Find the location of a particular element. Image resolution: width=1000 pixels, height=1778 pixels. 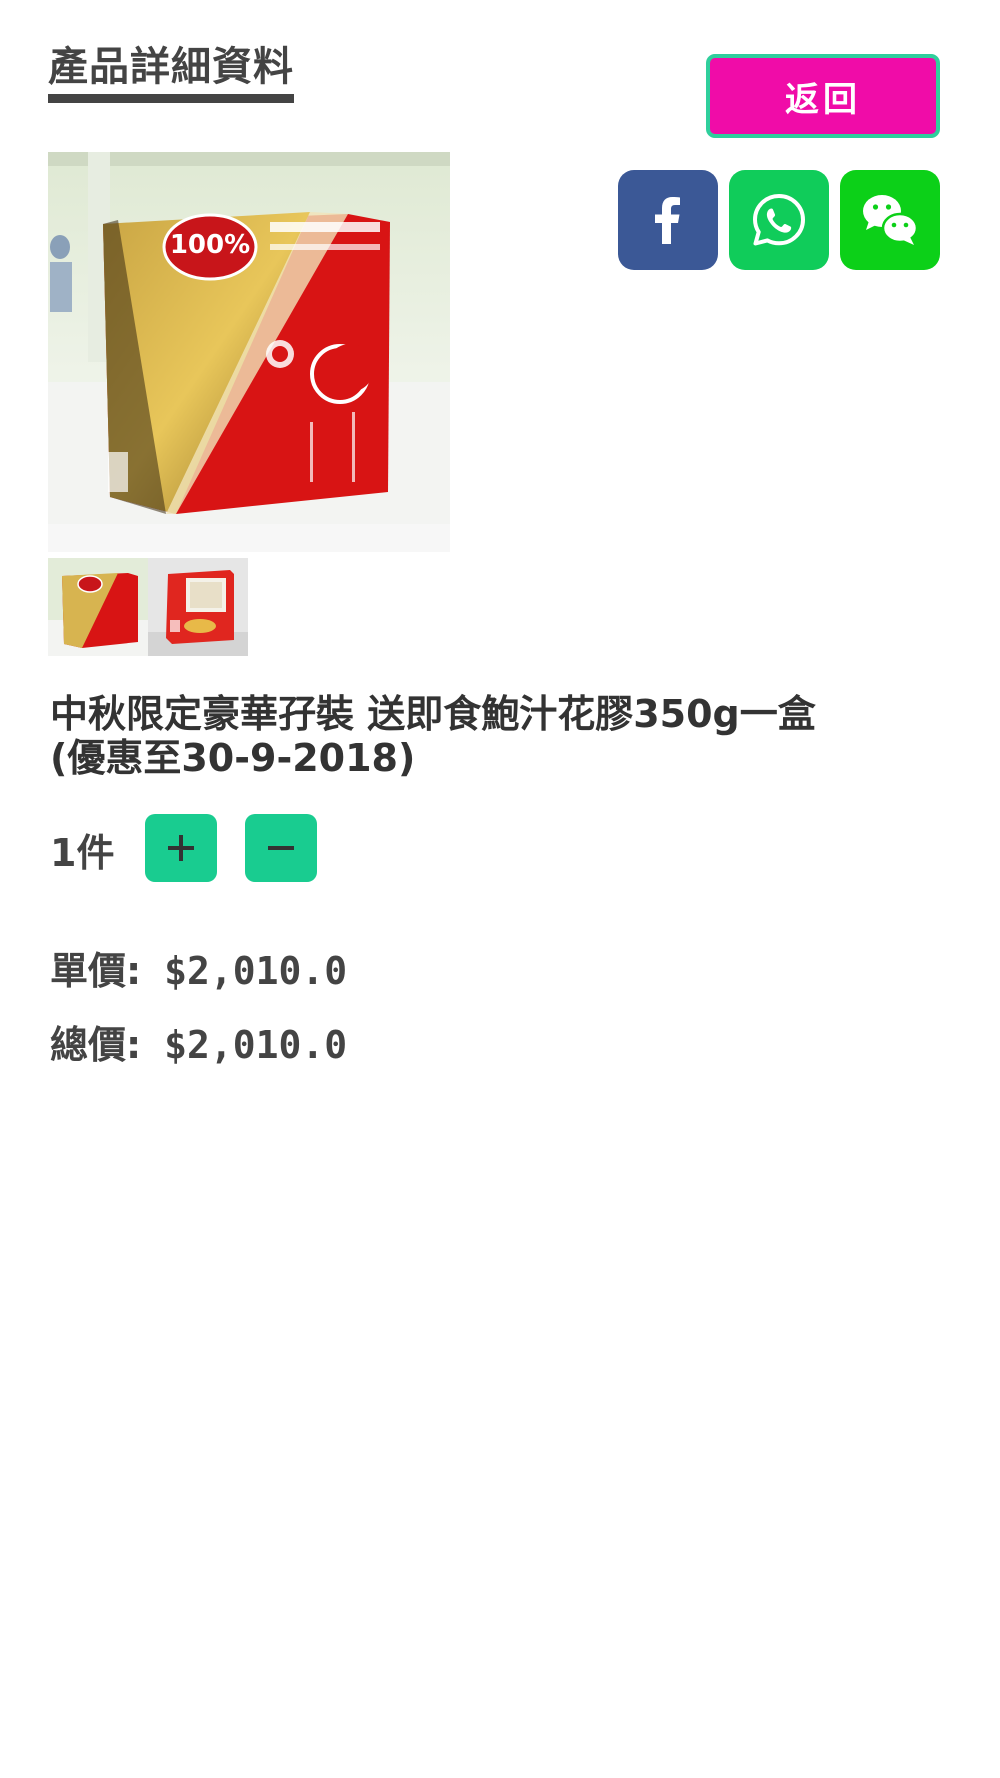

wechat-share-button is located at coordinates (890, 220).